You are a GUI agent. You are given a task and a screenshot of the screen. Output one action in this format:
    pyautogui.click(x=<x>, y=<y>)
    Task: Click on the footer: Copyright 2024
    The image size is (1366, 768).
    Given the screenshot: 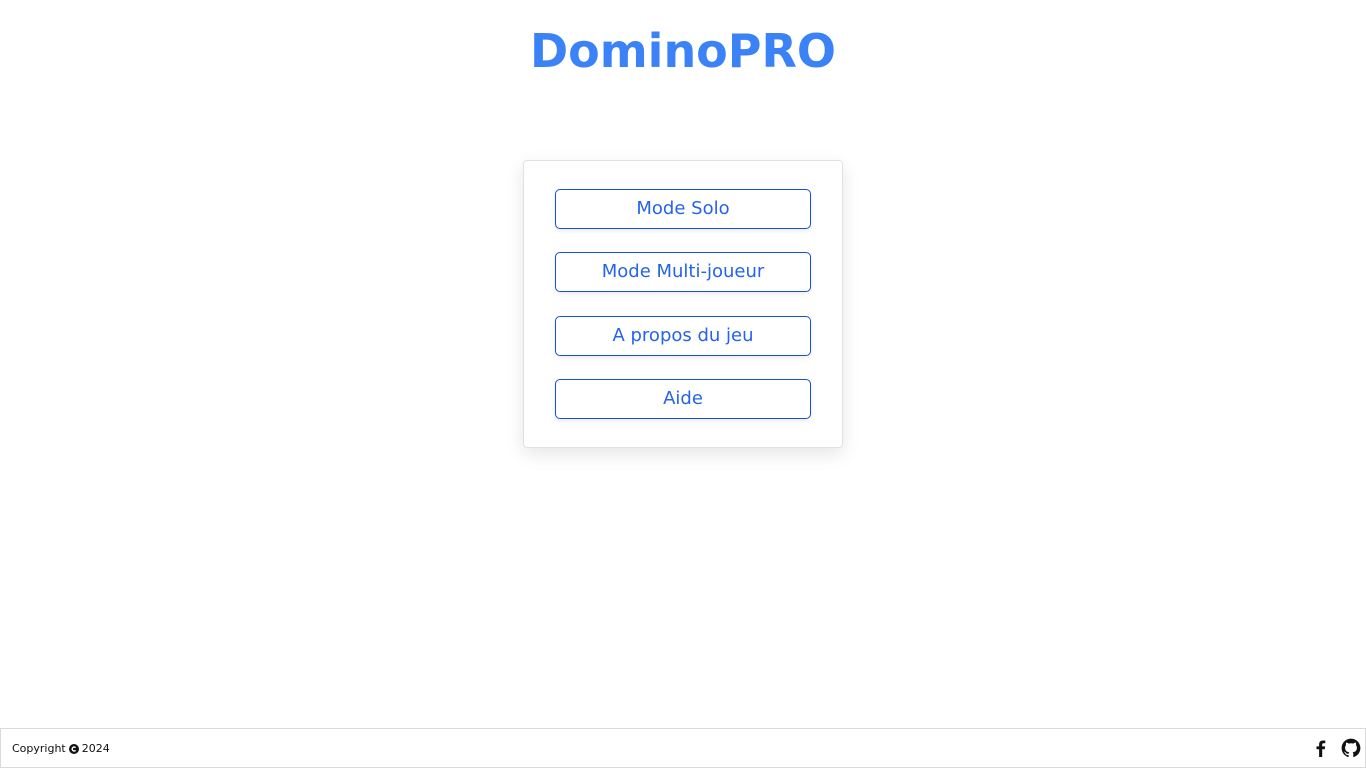 What is the action you would take?
    pyautogui.click(x=683, y=748)
    